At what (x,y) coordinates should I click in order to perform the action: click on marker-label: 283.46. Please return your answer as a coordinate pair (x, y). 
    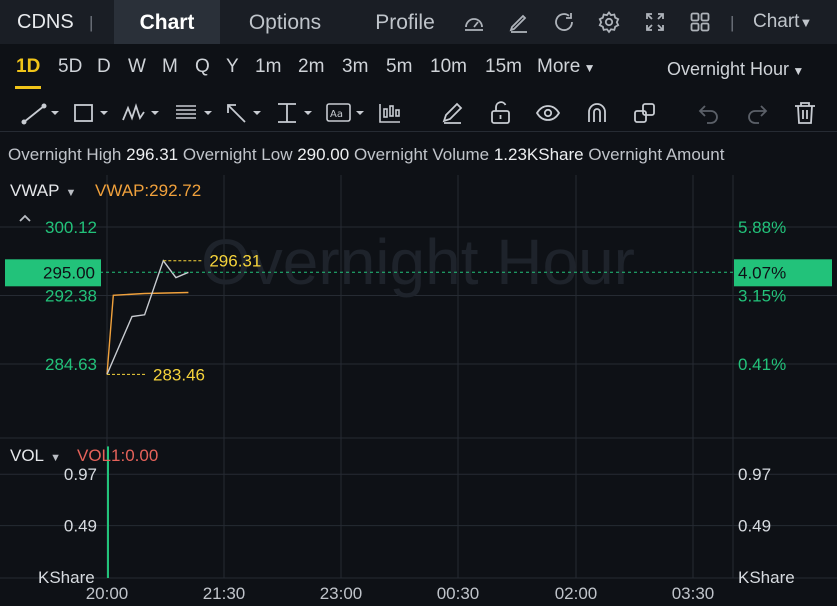
    Looking at the image, I should click on (179, 374).